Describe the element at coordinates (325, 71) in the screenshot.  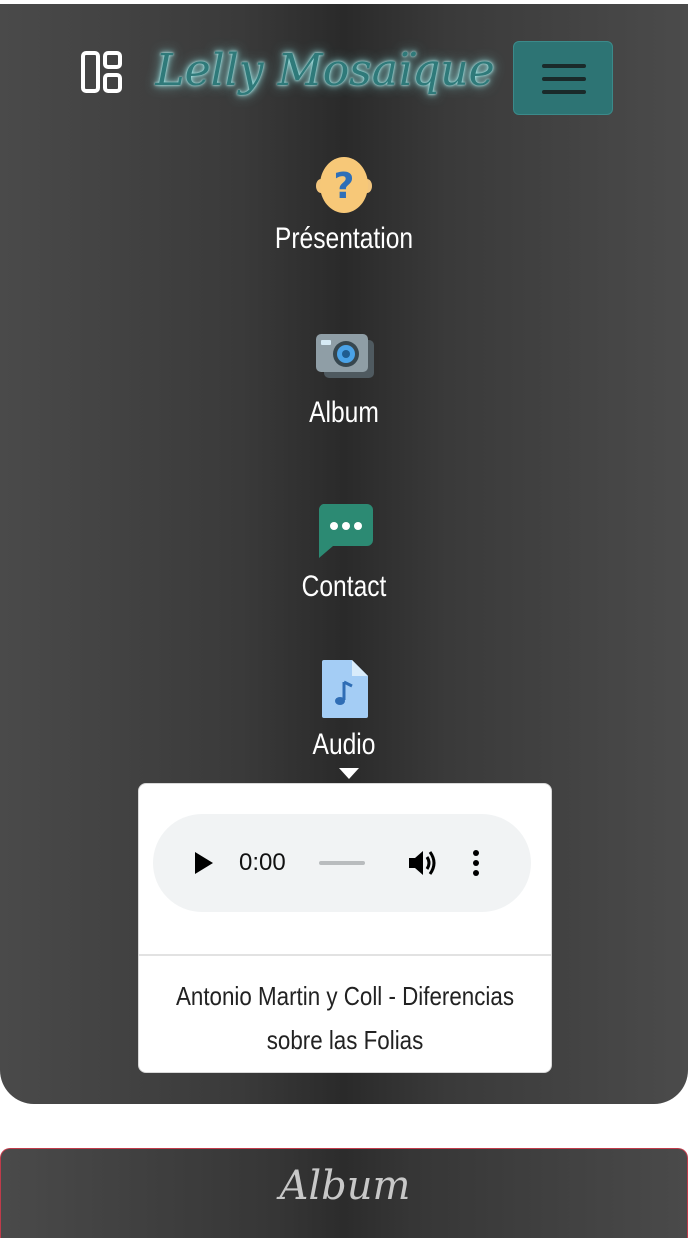
I see `brand-logo-text: Lelly Mosaïque` at that location.